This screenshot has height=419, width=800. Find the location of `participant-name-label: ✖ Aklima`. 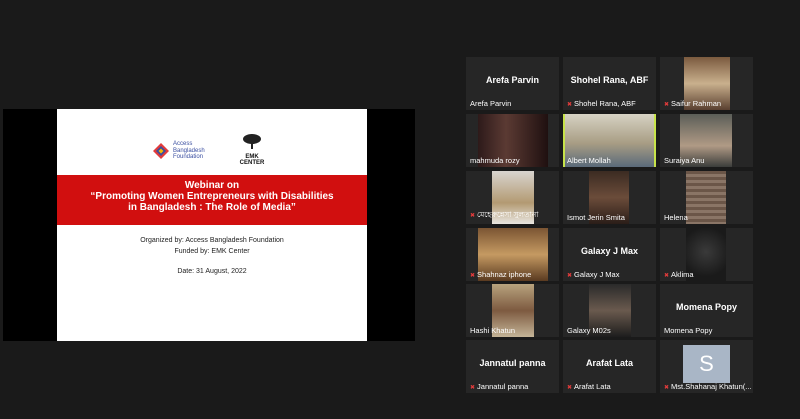

participant-name-label: ✖ Aklima is located at coordinates (679, 274).